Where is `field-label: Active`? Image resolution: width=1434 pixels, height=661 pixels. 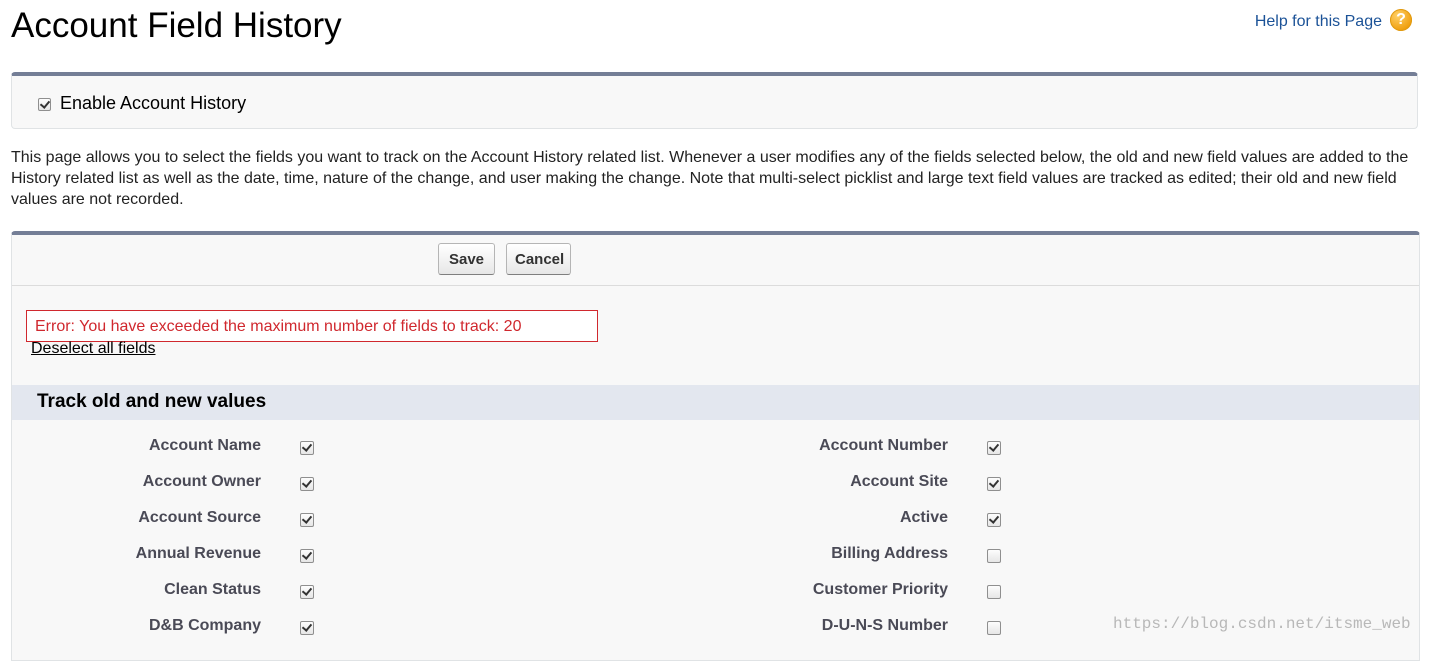
field-label: Active is located at coordinates (923, 517).